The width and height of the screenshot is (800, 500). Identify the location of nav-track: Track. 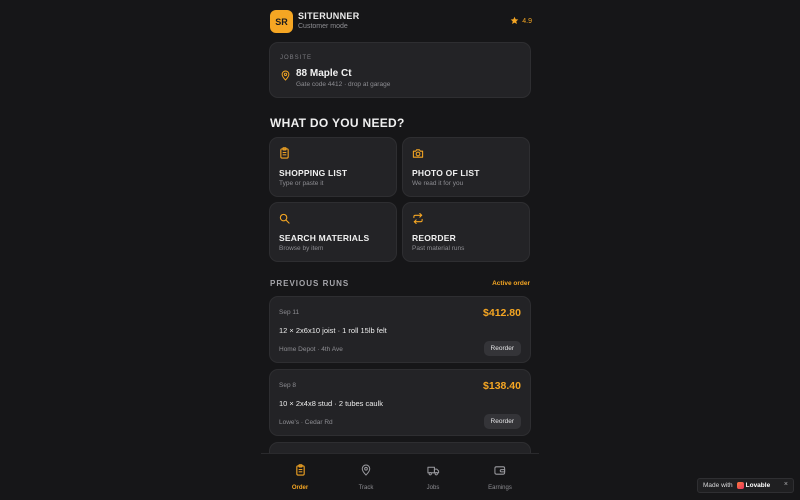
(366, 477).